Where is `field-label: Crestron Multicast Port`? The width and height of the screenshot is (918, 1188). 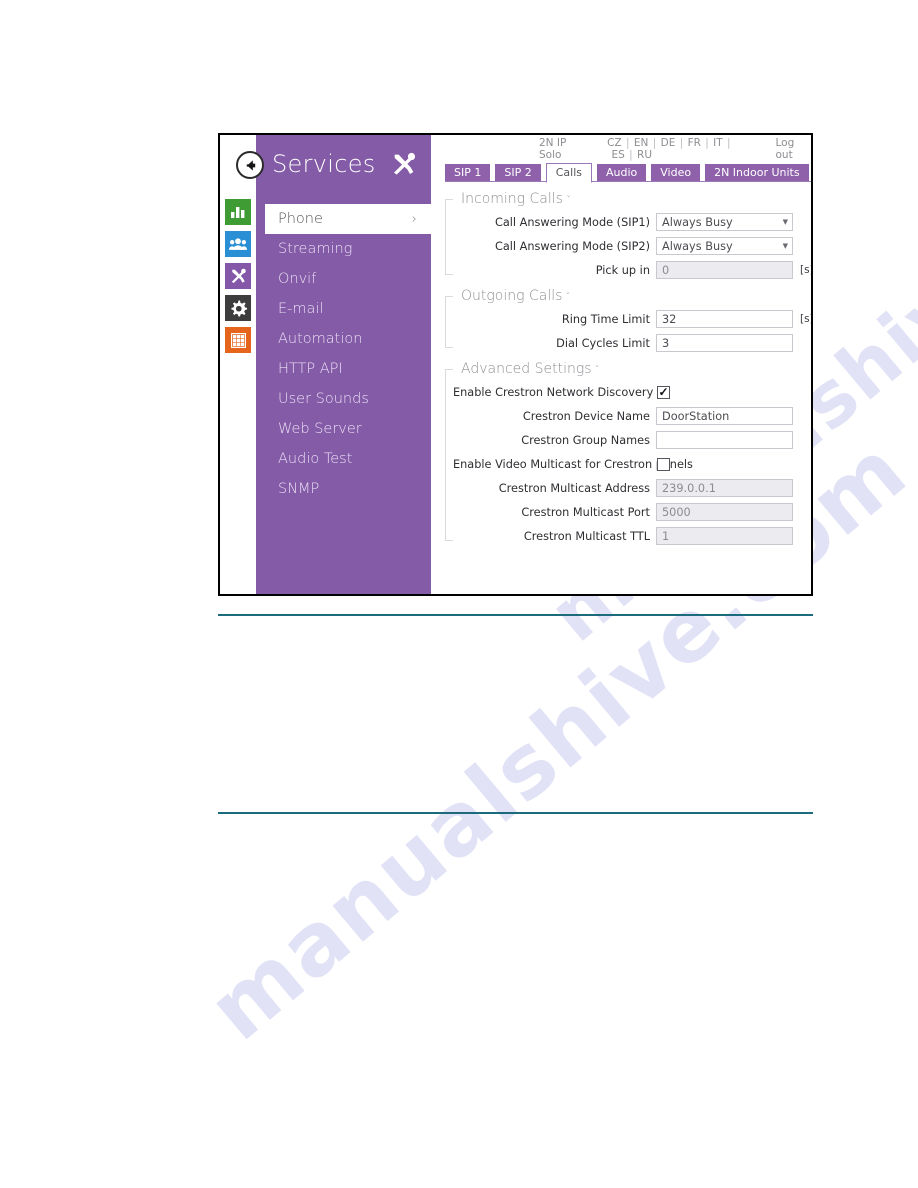
field-label: Crestron Multicast Port is located at coordinates (585, 512).